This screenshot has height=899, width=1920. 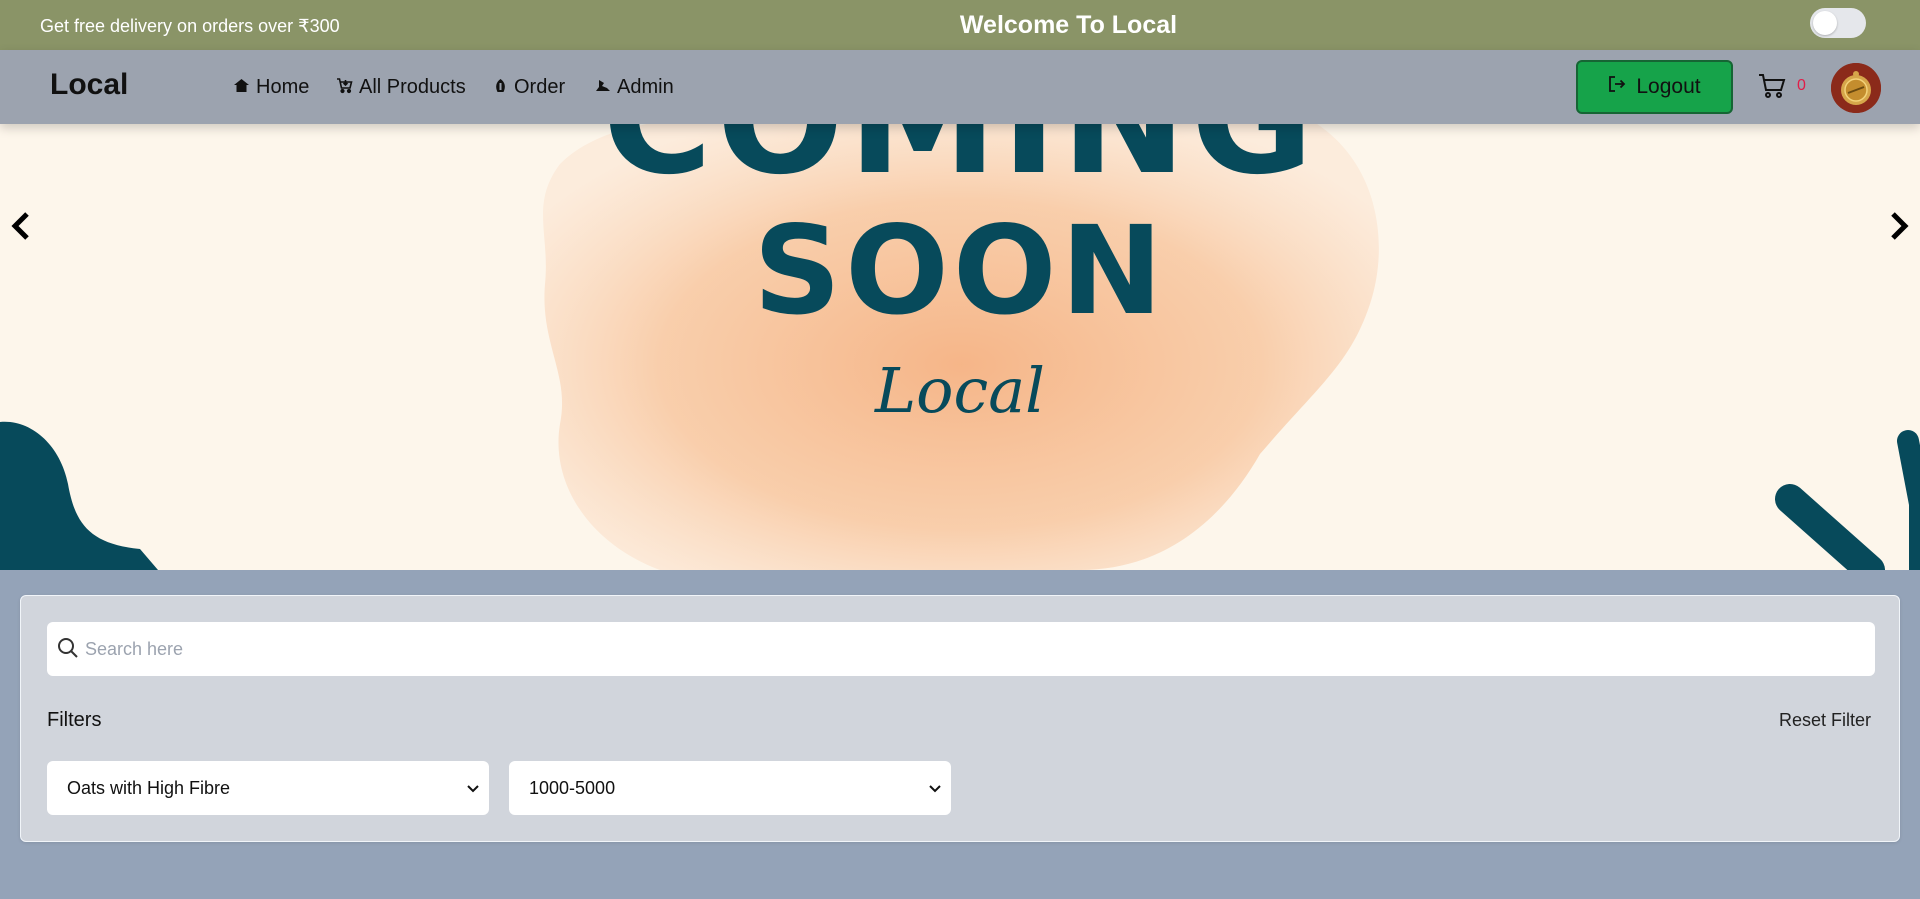 I want to click on logout-button: Logout, so click(x=1654, y=87).